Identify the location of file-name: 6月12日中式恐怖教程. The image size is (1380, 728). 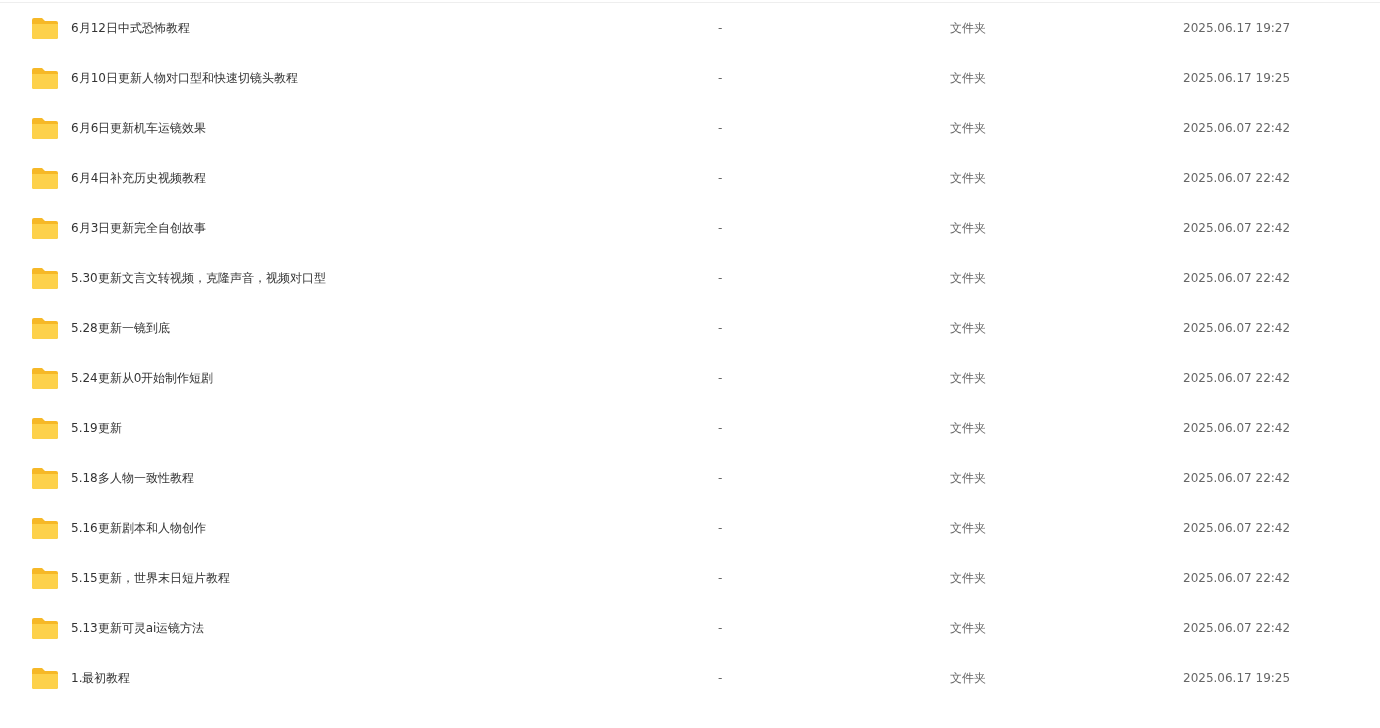
(130, 28).